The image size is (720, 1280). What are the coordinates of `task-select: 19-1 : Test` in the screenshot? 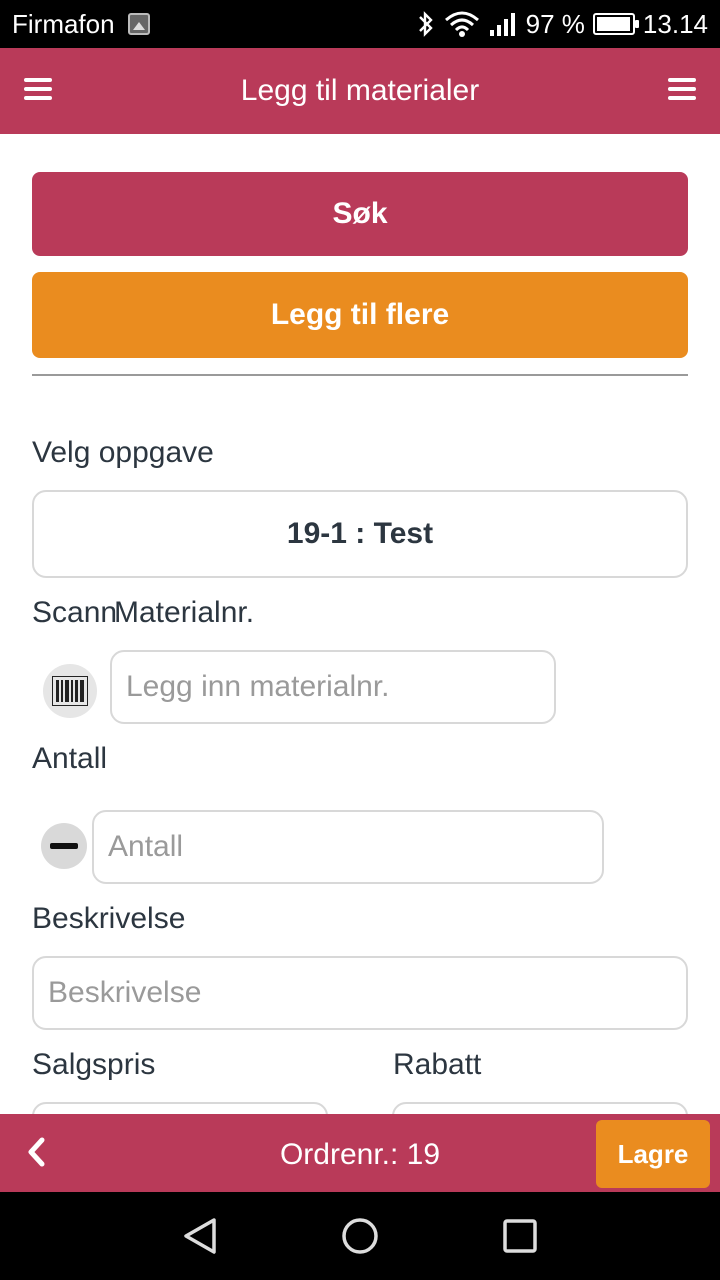 It's located at (360, 534).